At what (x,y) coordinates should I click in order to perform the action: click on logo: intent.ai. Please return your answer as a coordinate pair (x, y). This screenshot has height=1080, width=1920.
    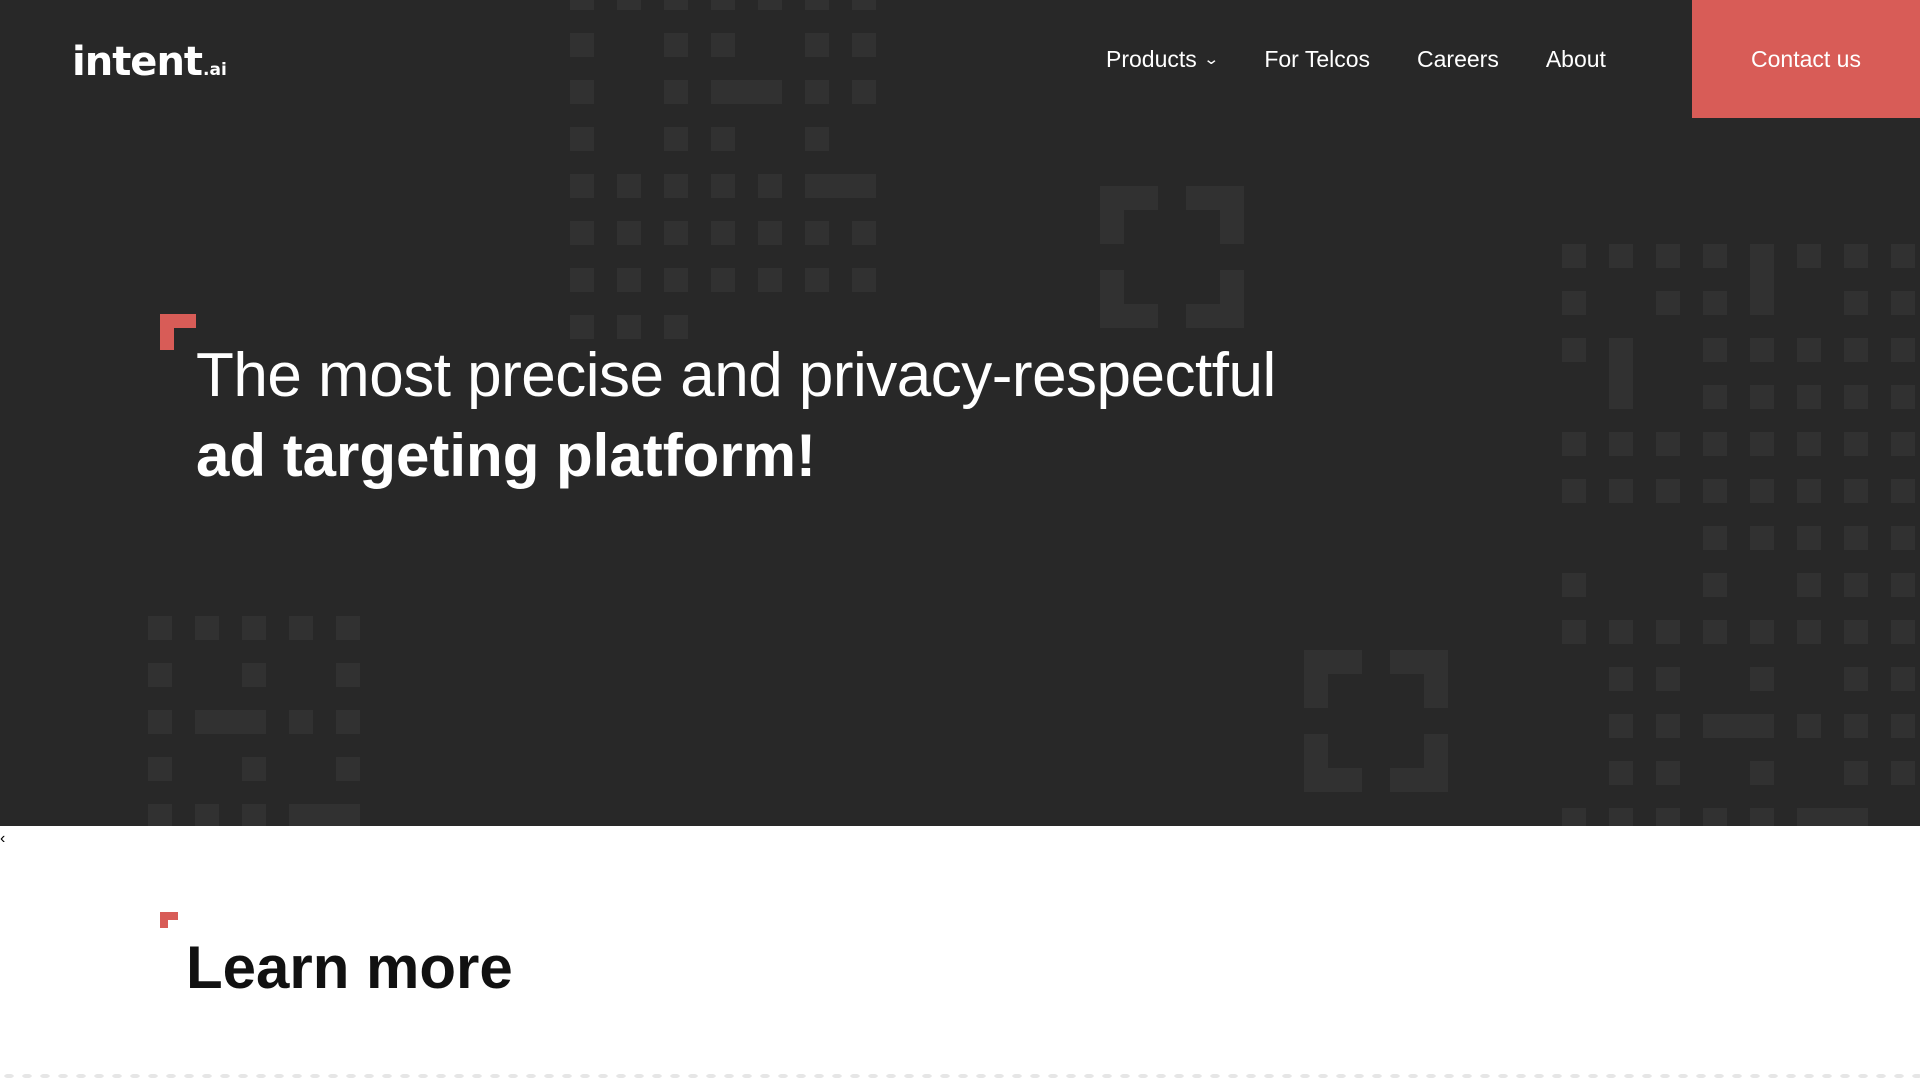
    Looking at the image, I should click on (149, 66).